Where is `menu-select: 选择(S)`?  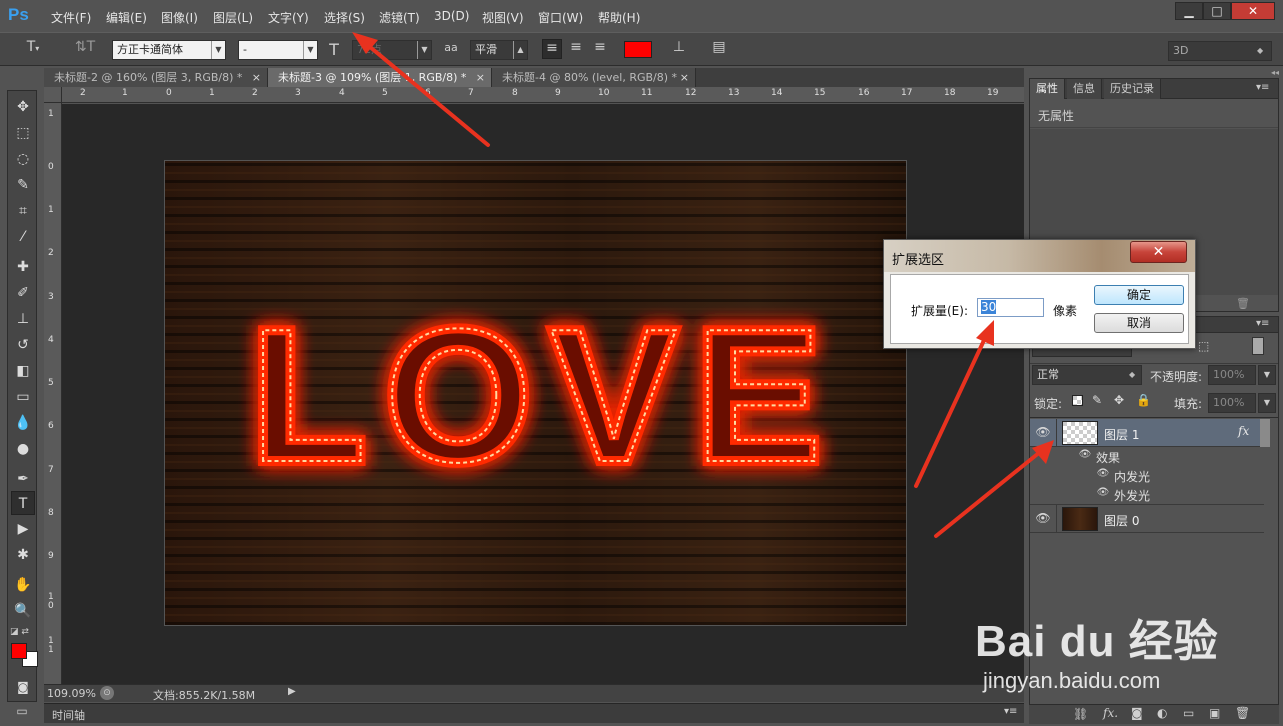
menu-select: 选择(S) is located at coordinates (344, 17).